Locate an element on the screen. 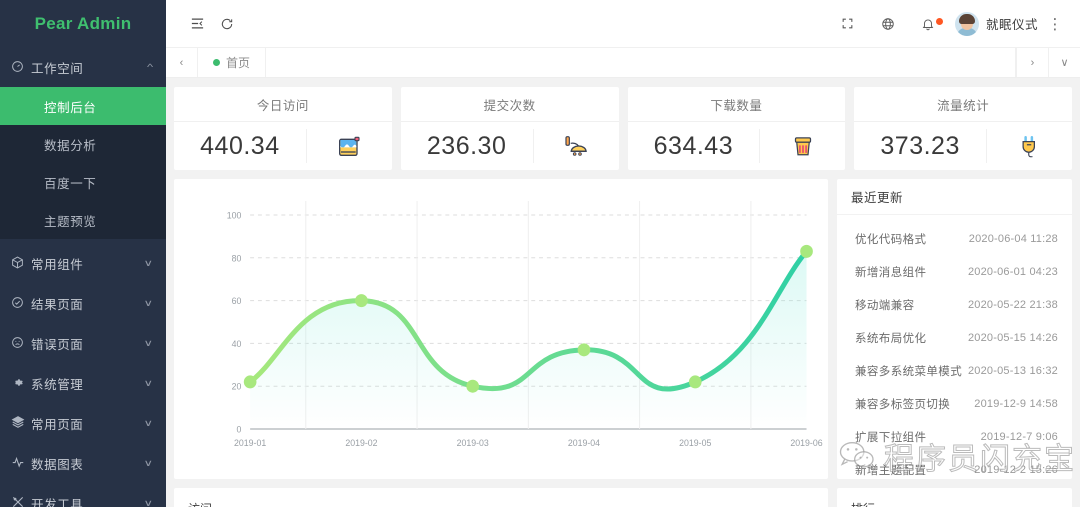 This screenshot has width=1080, height=507. update-row: 新增主题配置 2019-12-2 15:26 is located at coordinates (954, 466).